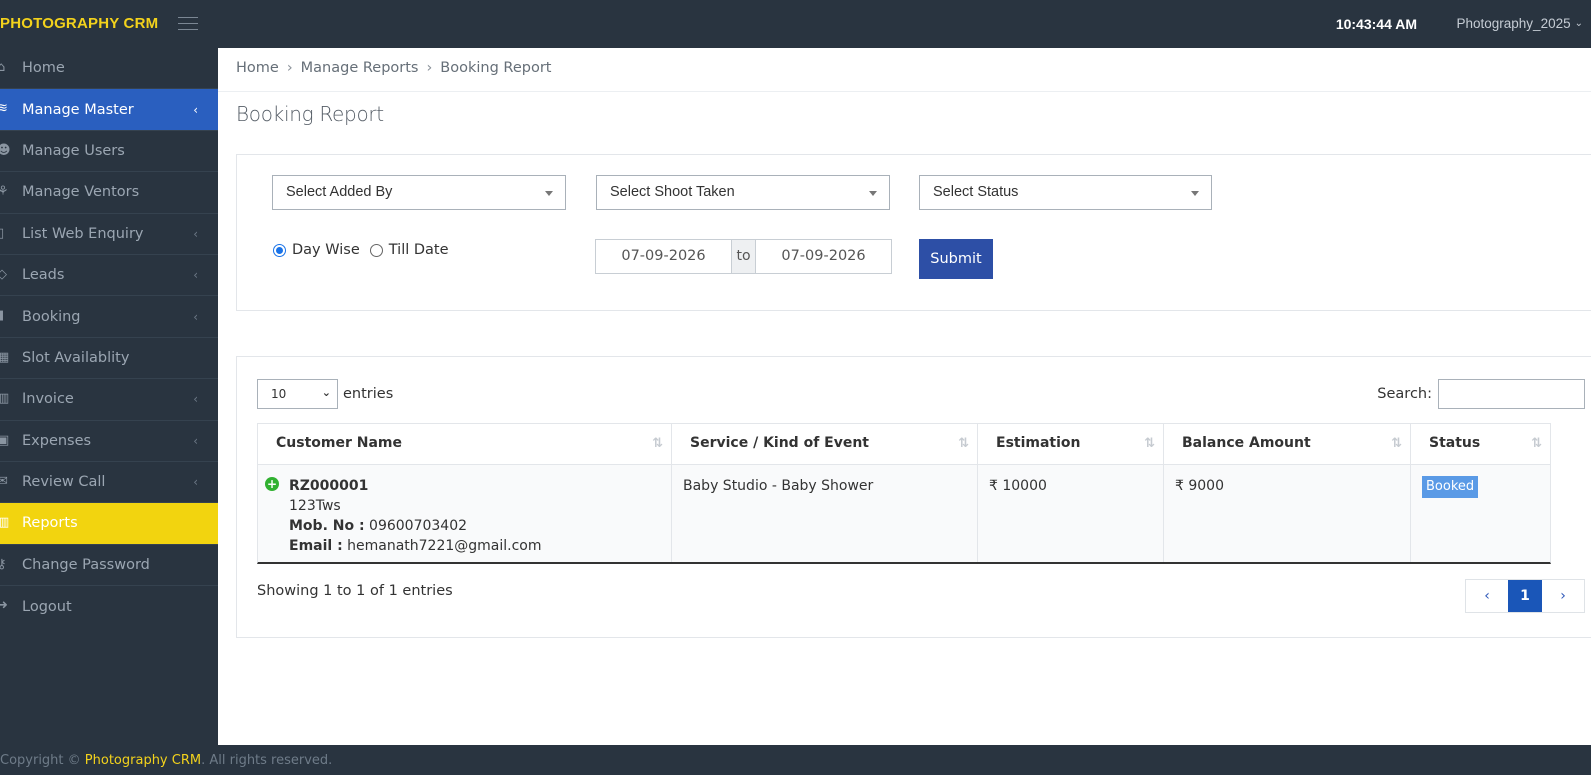  What do you see at coordinates (465, 444) in the screenshot?
I see `column-header-customer-name: Customer Name ⇅` at bounding box center [465, 444].